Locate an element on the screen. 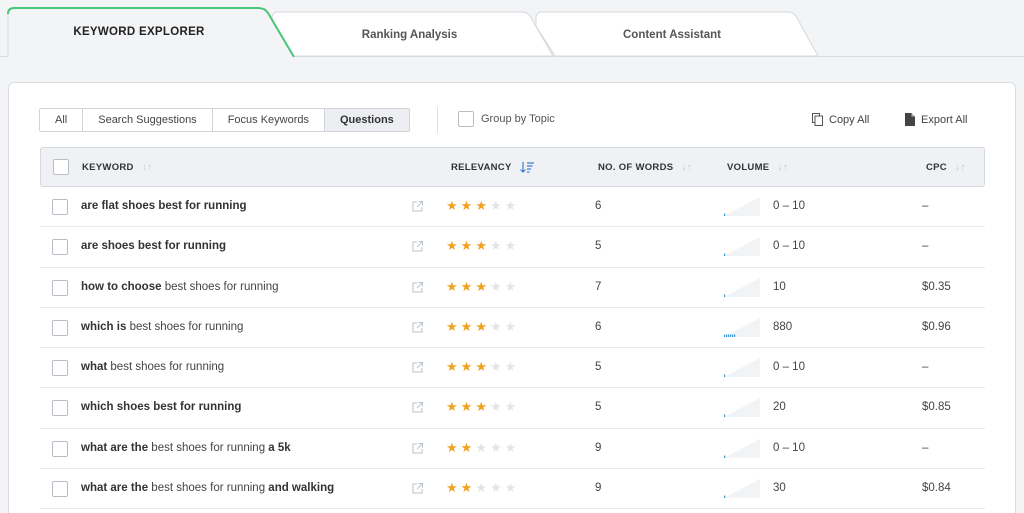  col-volume: VOLUME ↓↑ is located at coordinates (757, 167).